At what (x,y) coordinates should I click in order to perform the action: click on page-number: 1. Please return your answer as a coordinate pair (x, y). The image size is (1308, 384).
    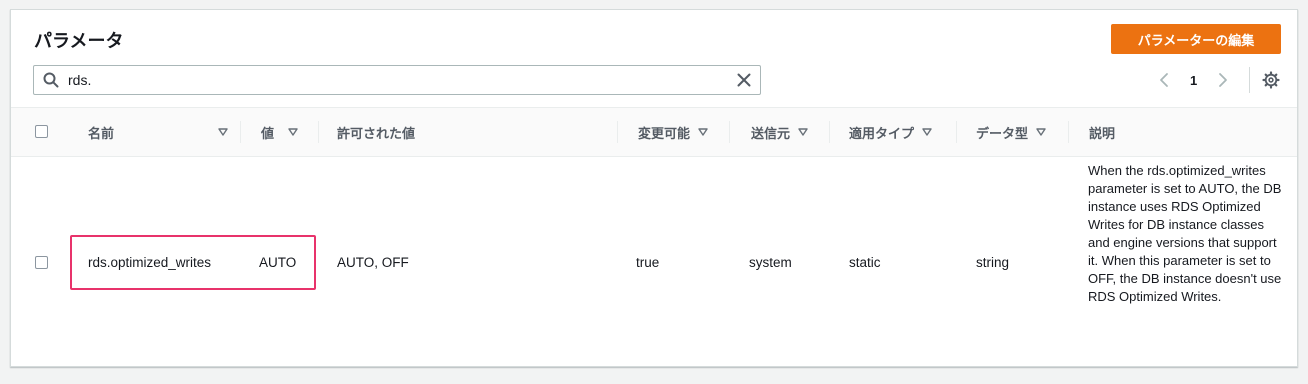
    Looking at the image, I should click on (1193, 80).